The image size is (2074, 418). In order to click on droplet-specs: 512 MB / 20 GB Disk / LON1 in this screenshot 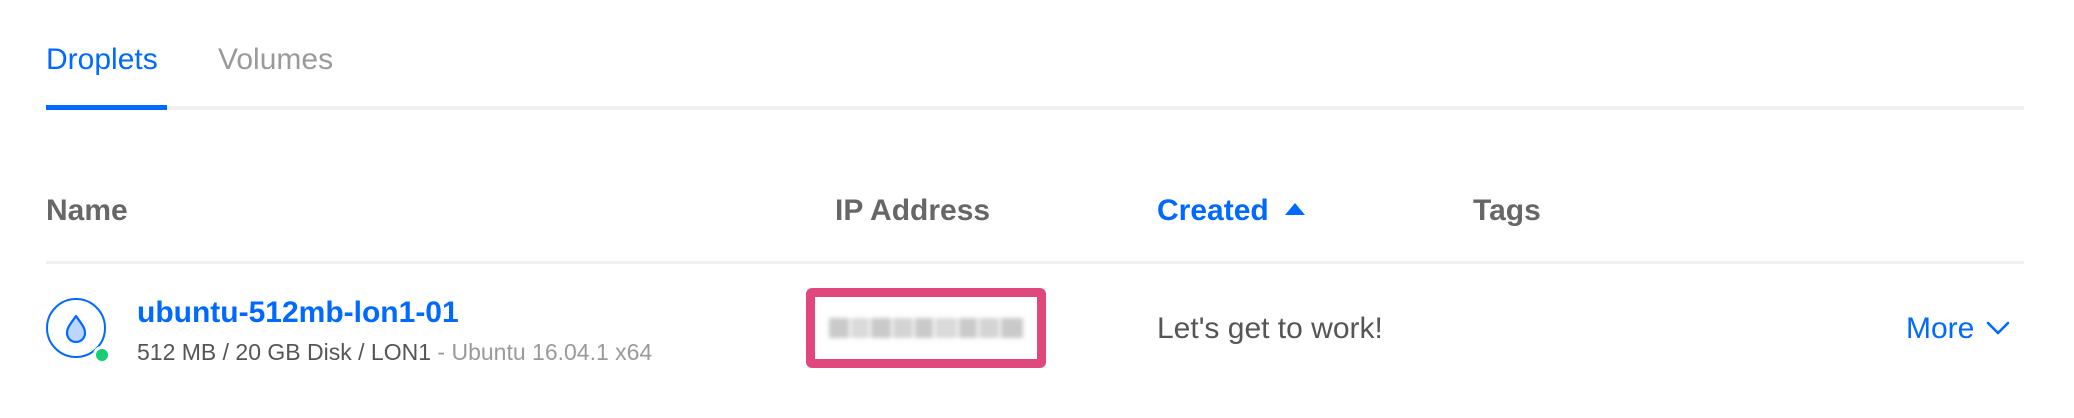, I will do `click(284, 352)`.